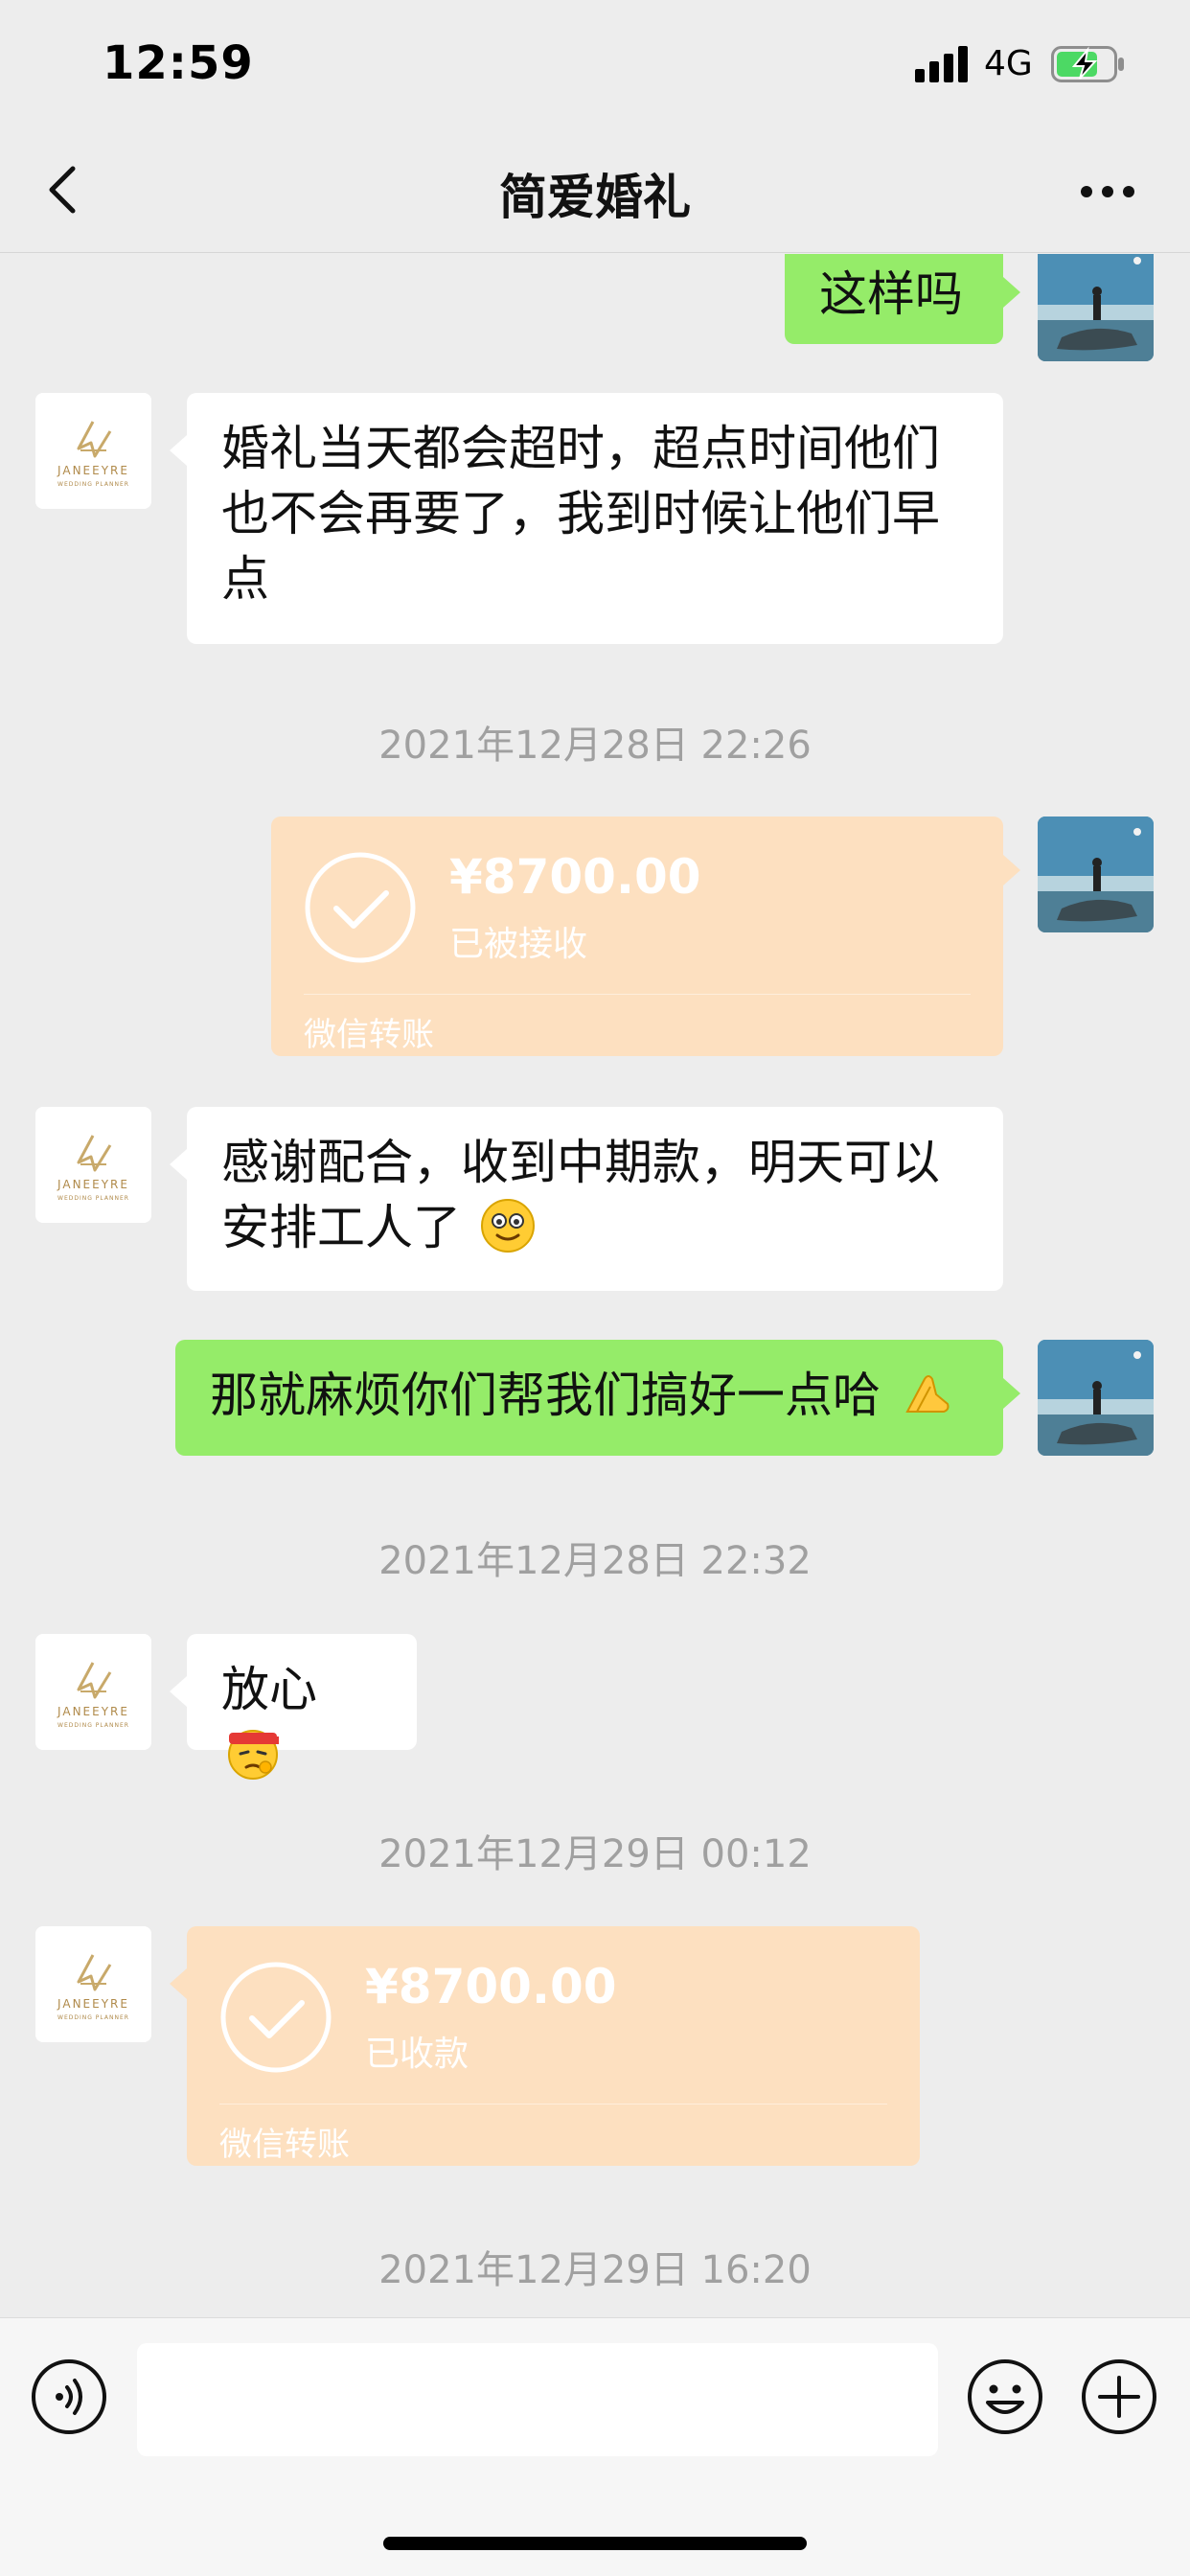  What do you see at coordinates (269, 1690) in the screenshot?
I see `message-text: 放心` at bounding box center [269, 1690].